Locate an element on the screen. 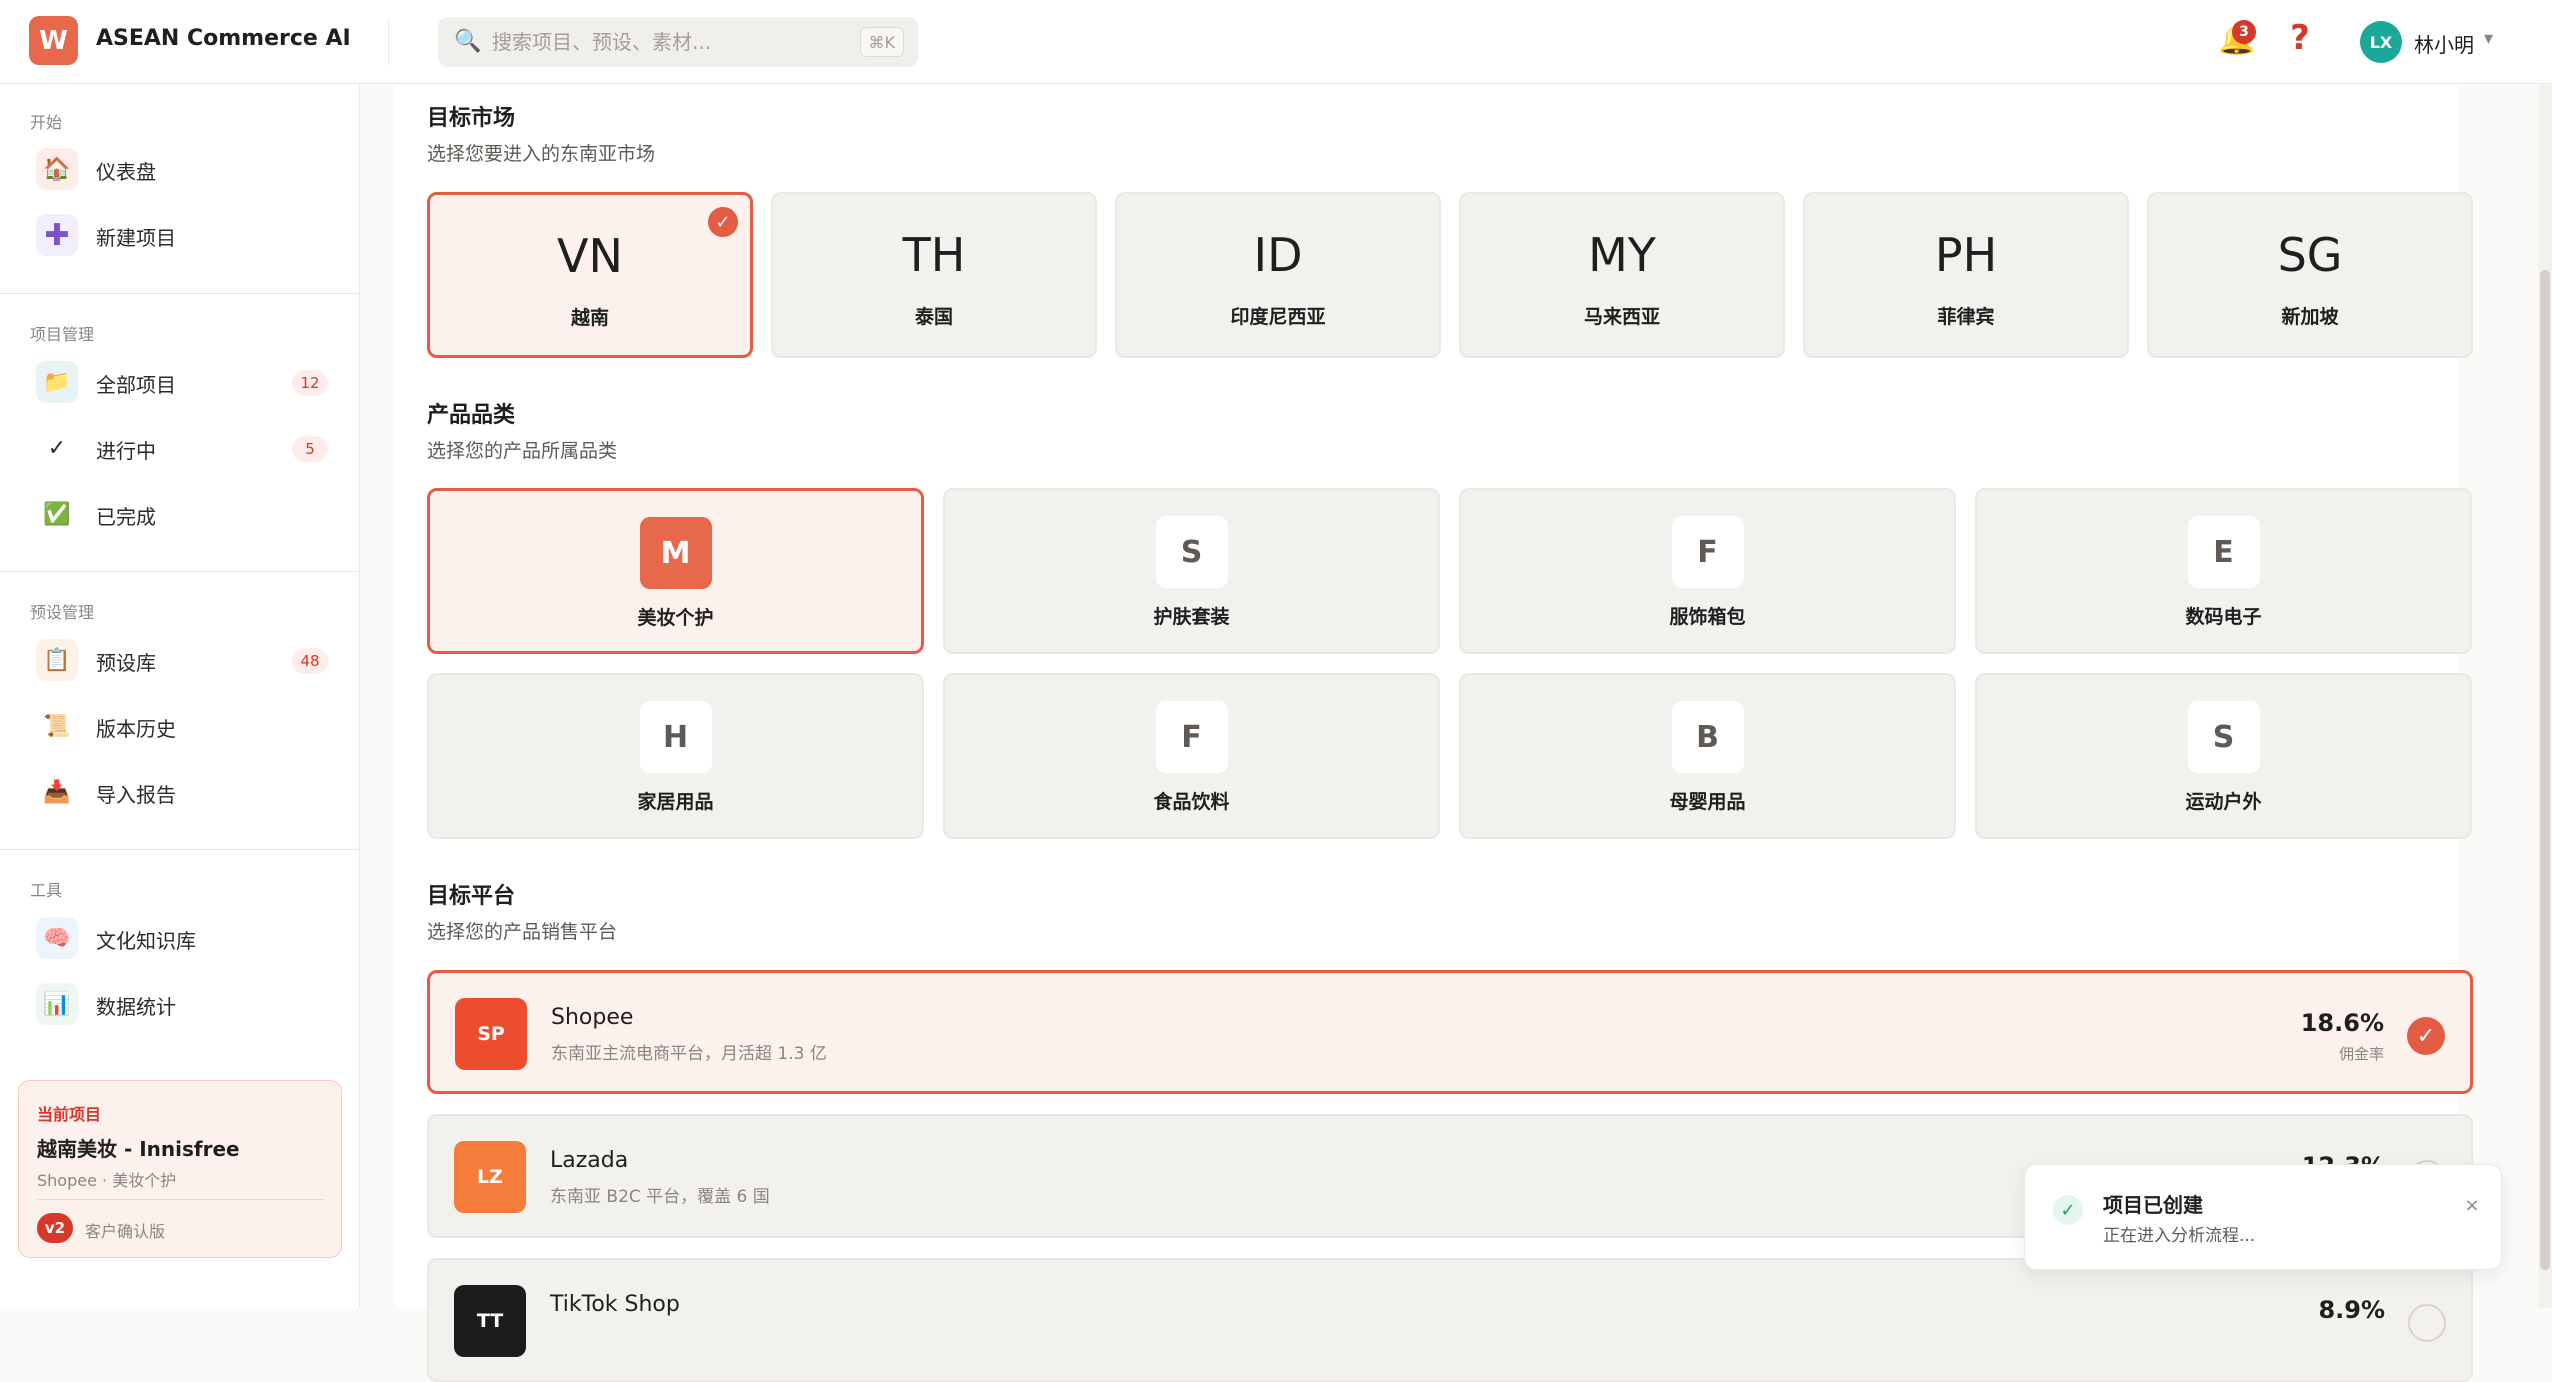  count-badge: 5 is located at coordinates (310, 449).